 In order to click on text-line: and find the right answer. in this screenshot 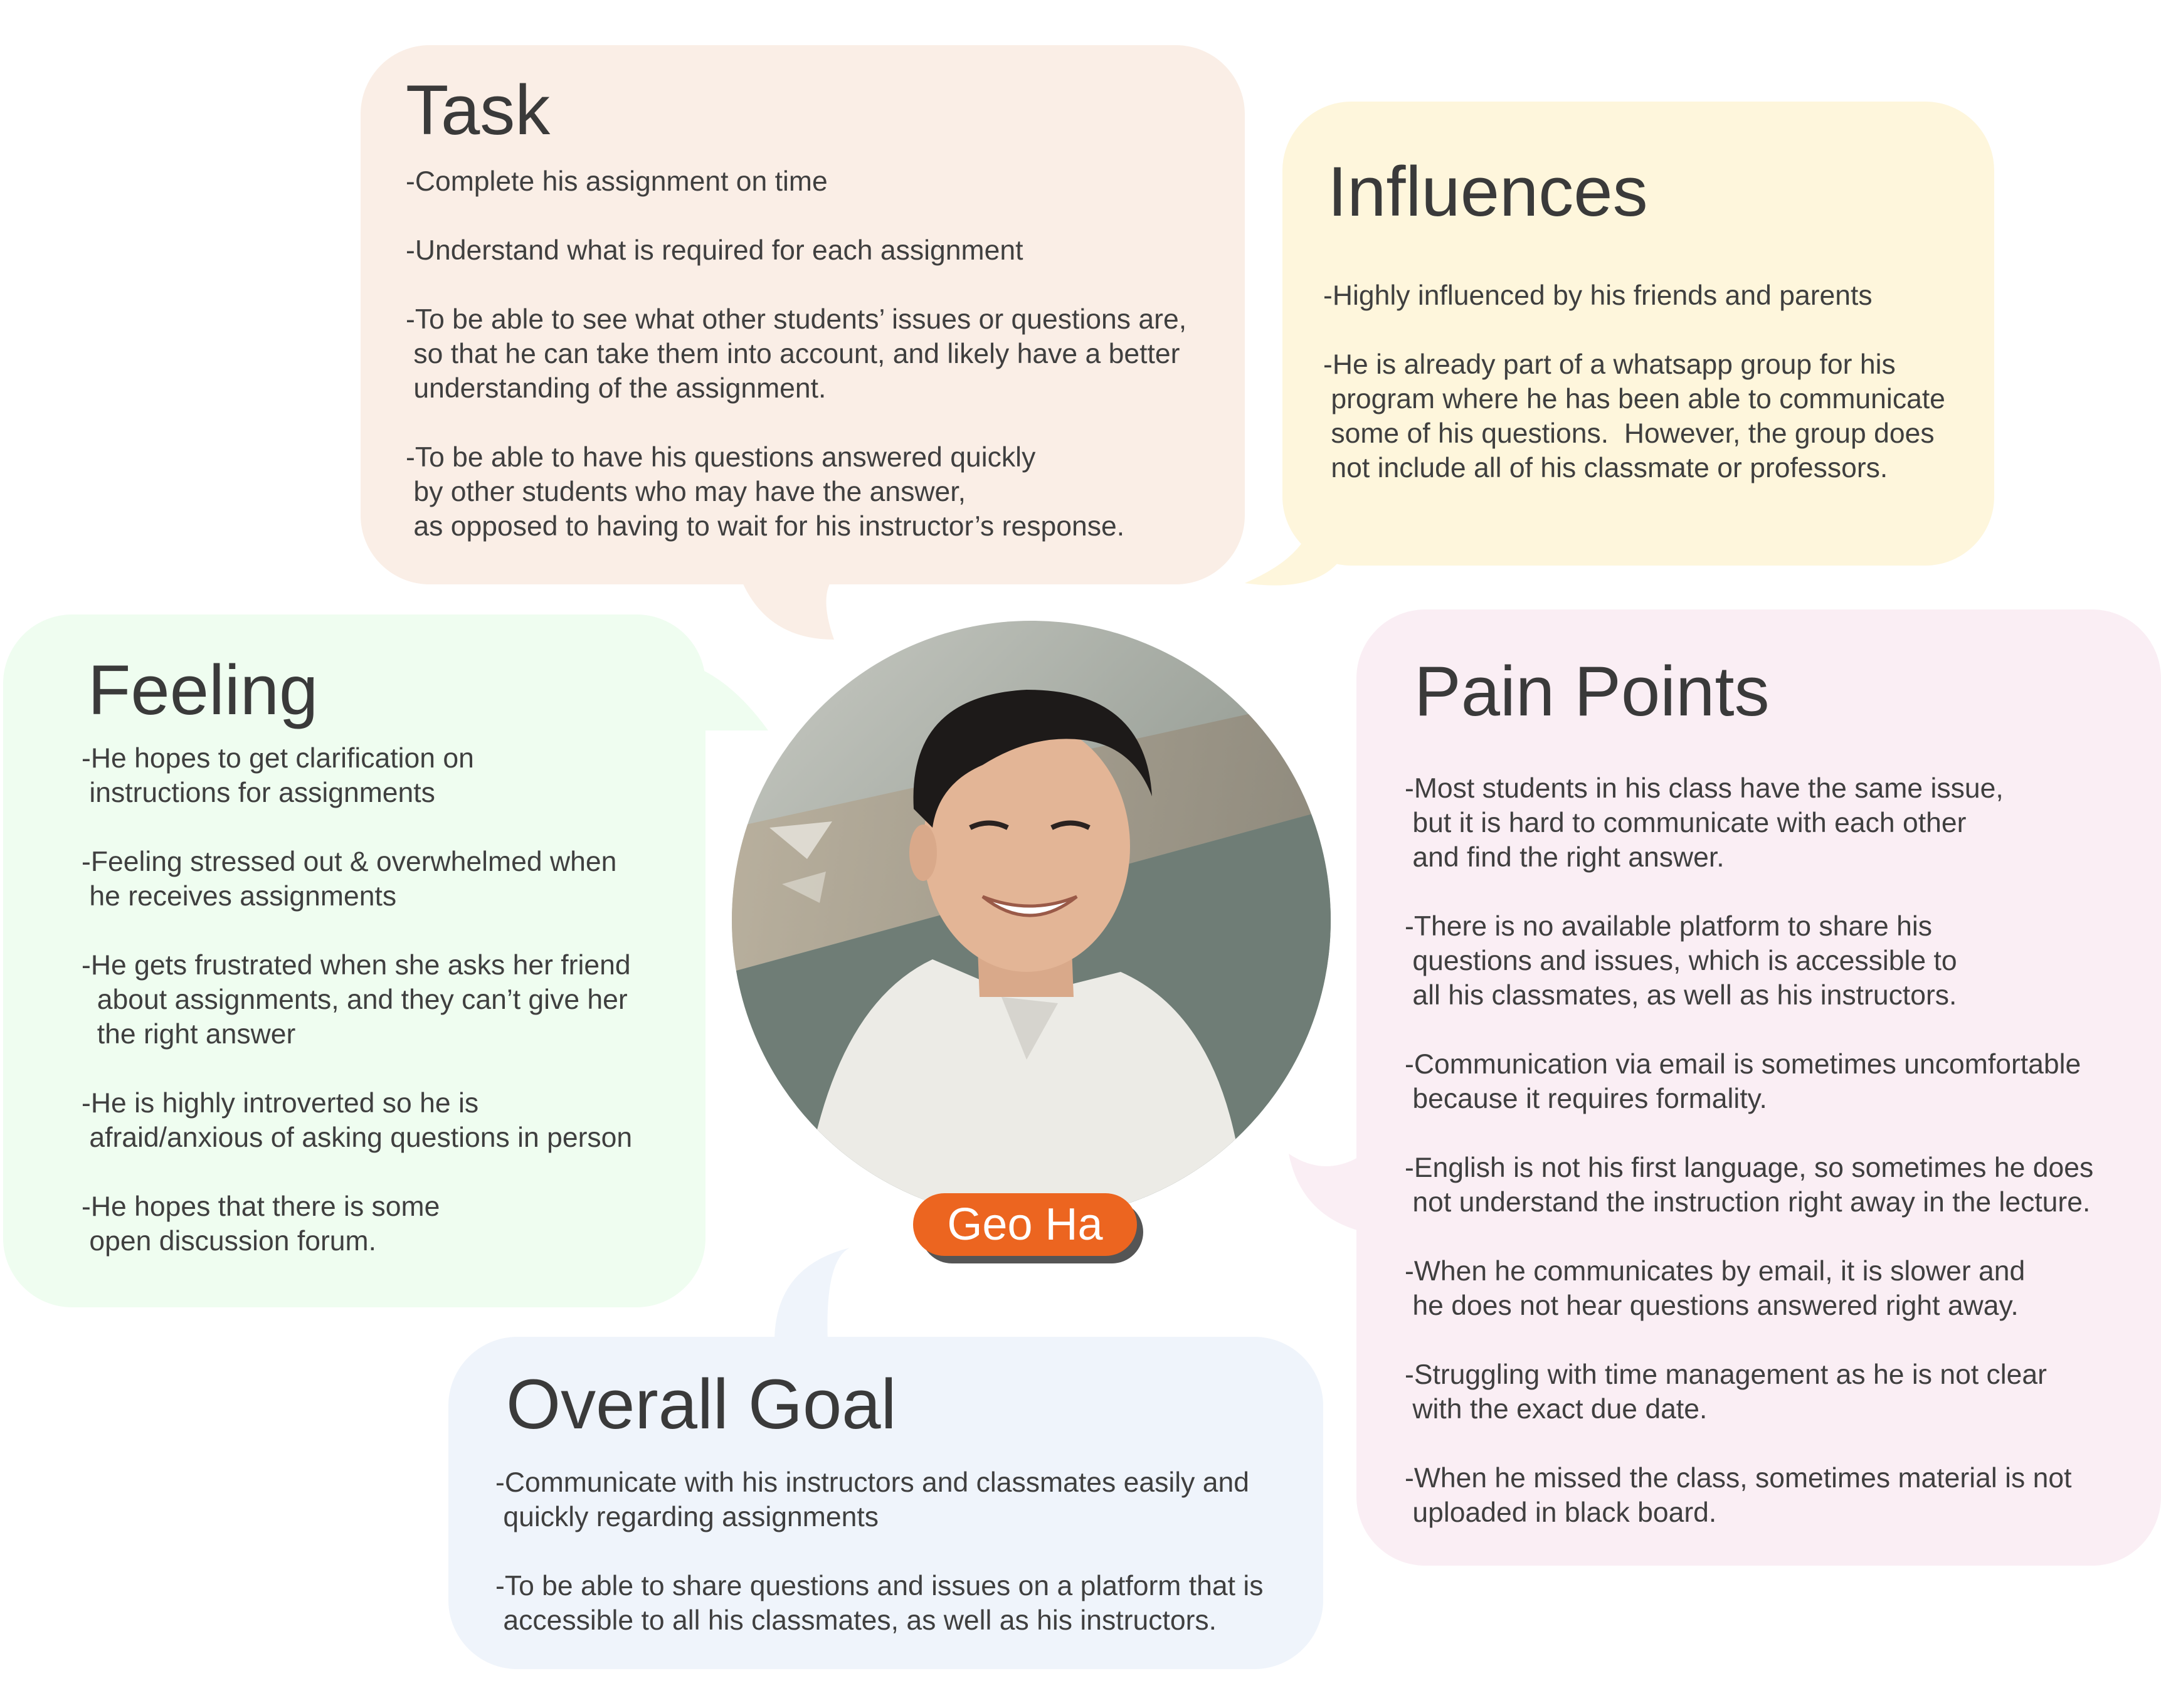, I will do `click(1565, 857)`.